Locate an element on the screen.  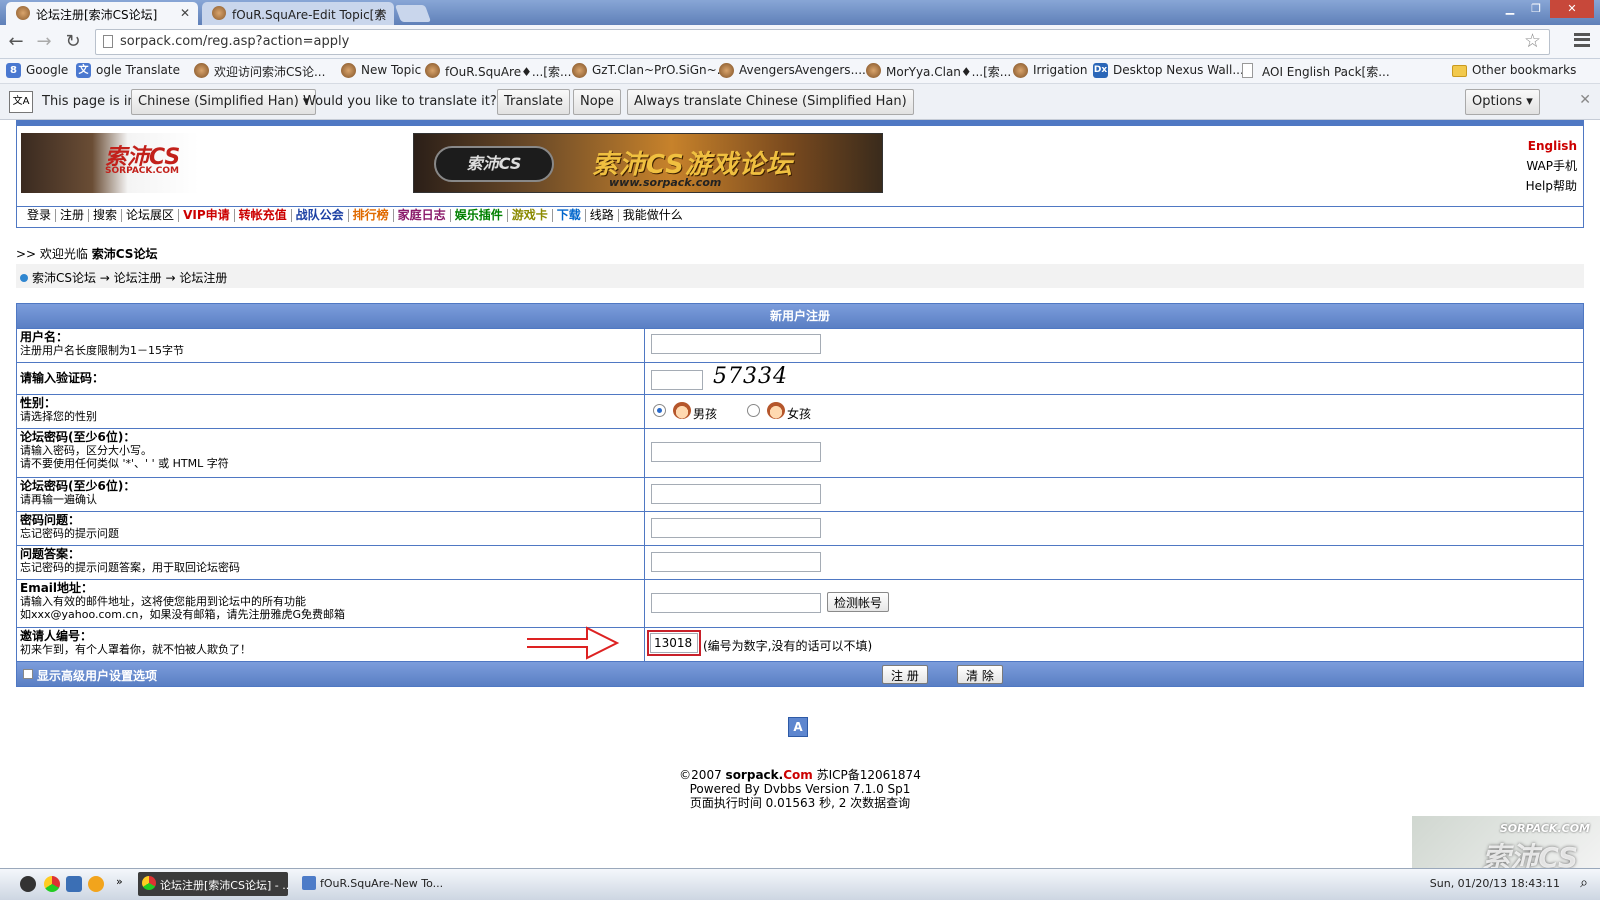
window-close-icon: ✕ is located at coordinates (1572, 9).